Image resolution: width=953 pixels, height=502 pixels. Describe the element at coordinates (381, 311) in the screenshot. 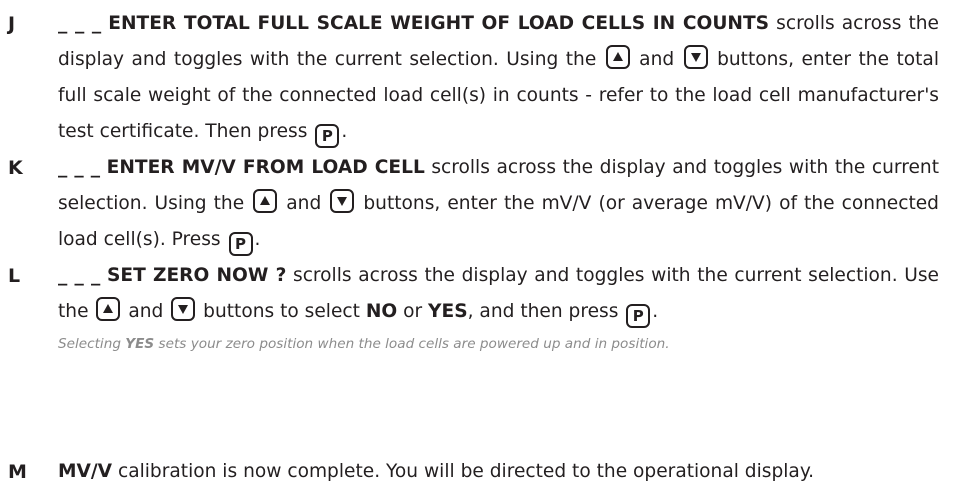

I see `option-no: NO` at that location.